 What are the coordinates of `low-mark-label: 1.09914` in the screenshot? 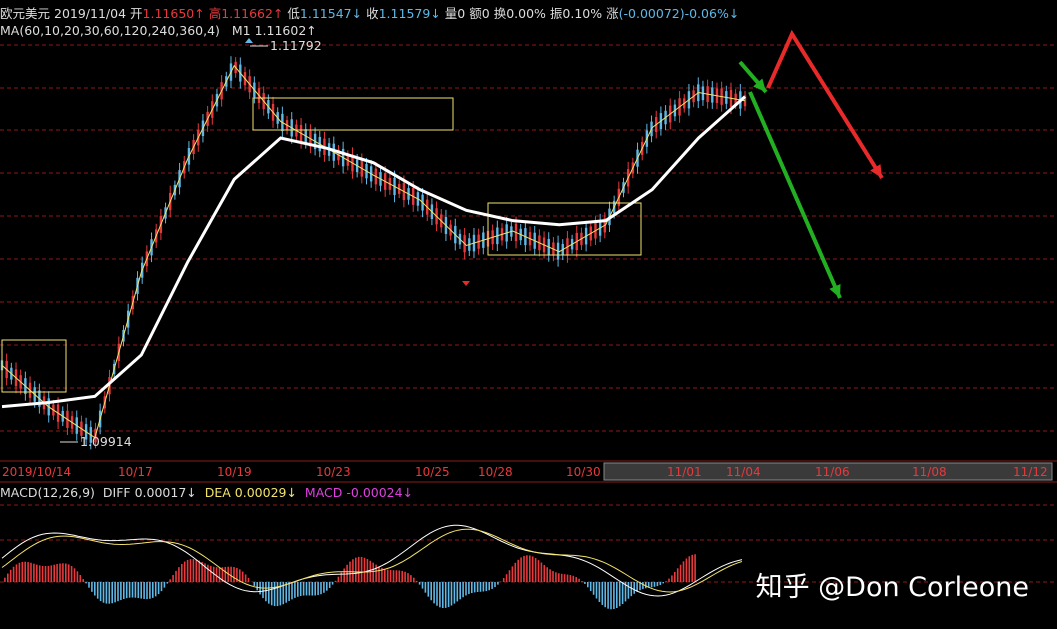 It's located at (106, 441).